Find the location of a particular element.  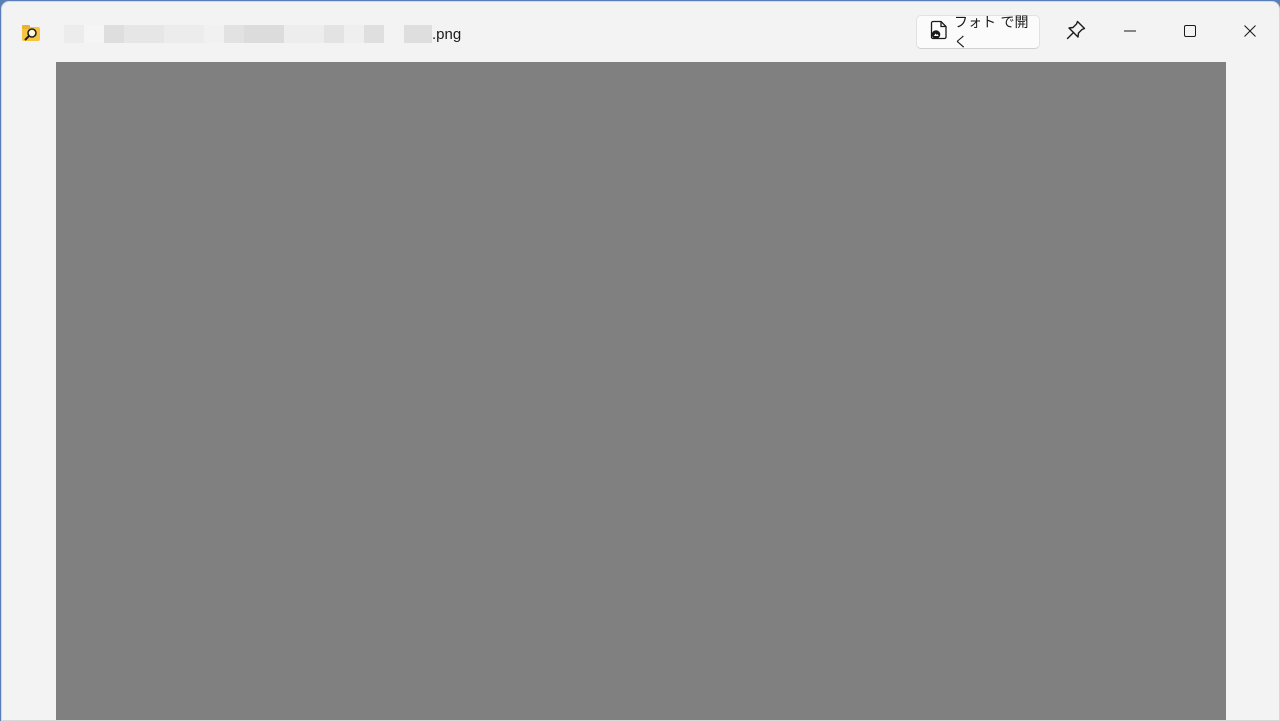

window-title: .png is located at coordinates (262, 34).